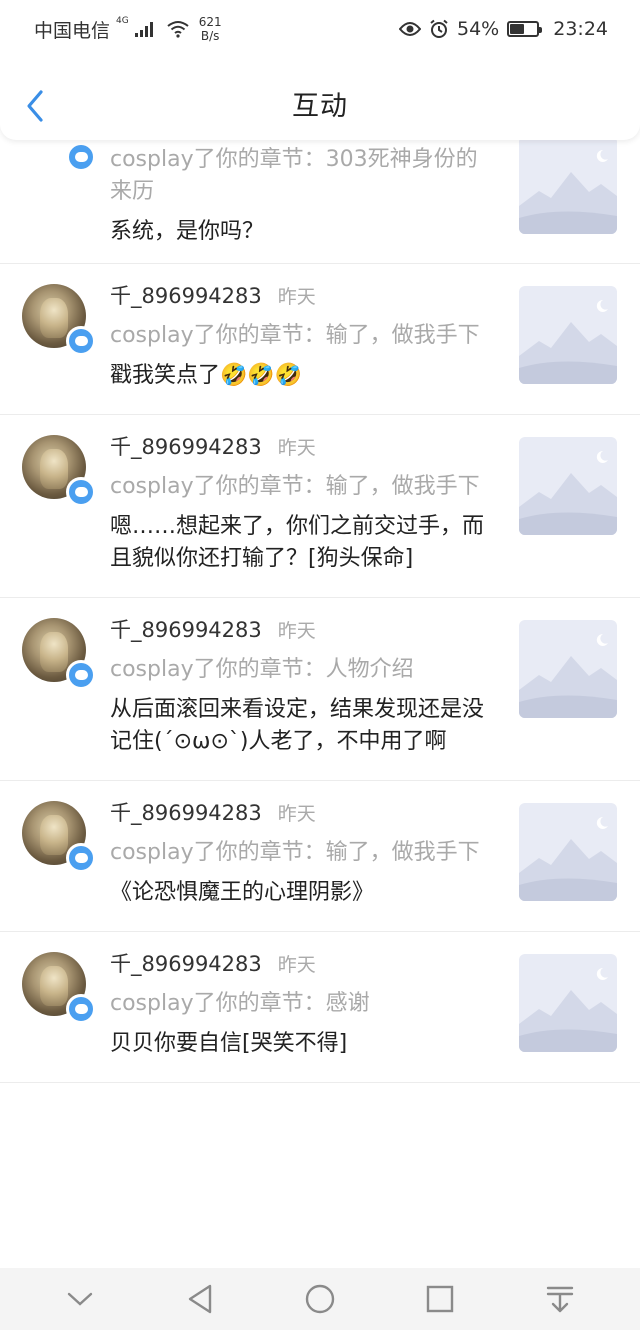  I want to click on eye-icon, so click(410, 29).